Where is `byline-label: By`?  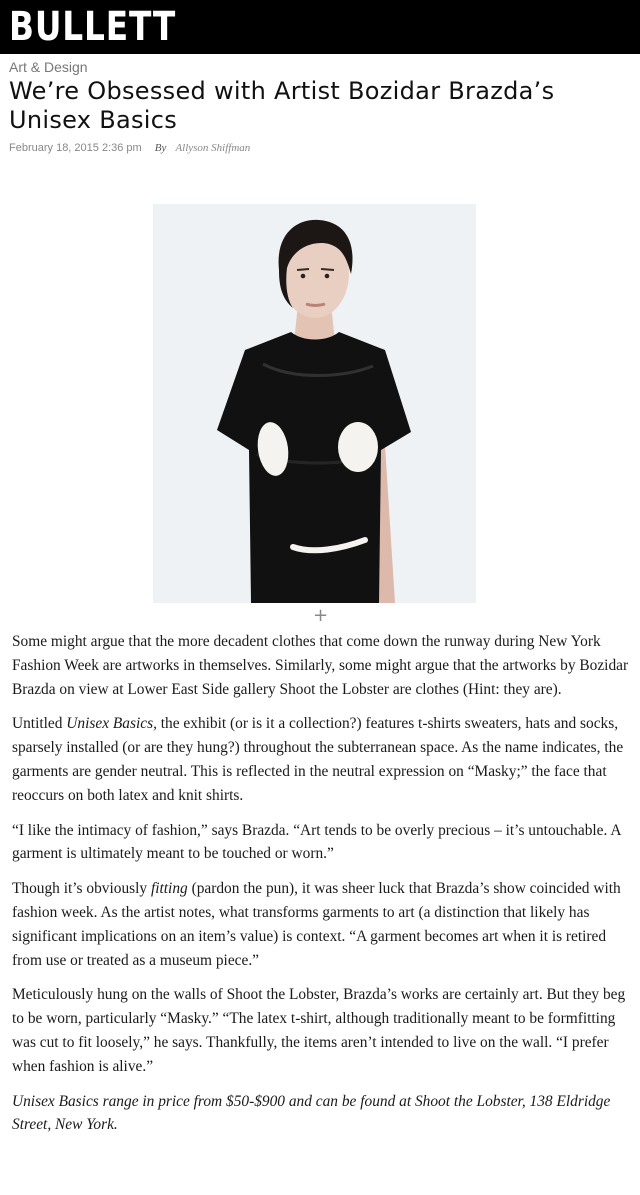 byline-label: By is located at coordinates (160, 148).